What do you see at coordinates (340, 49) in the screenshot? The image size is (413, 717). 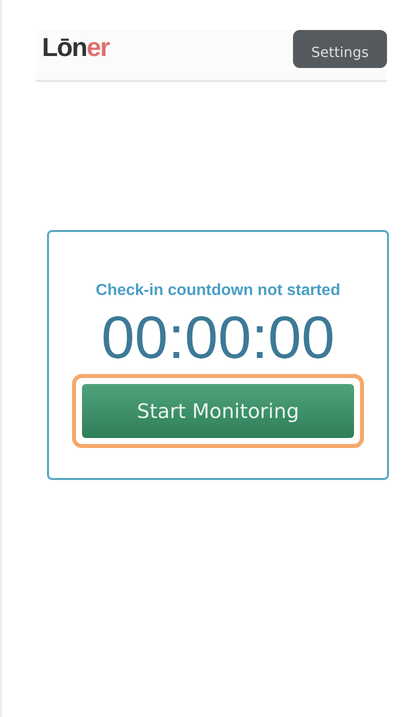 I see `settings-button: Settings` at bounding box center [340, 49].